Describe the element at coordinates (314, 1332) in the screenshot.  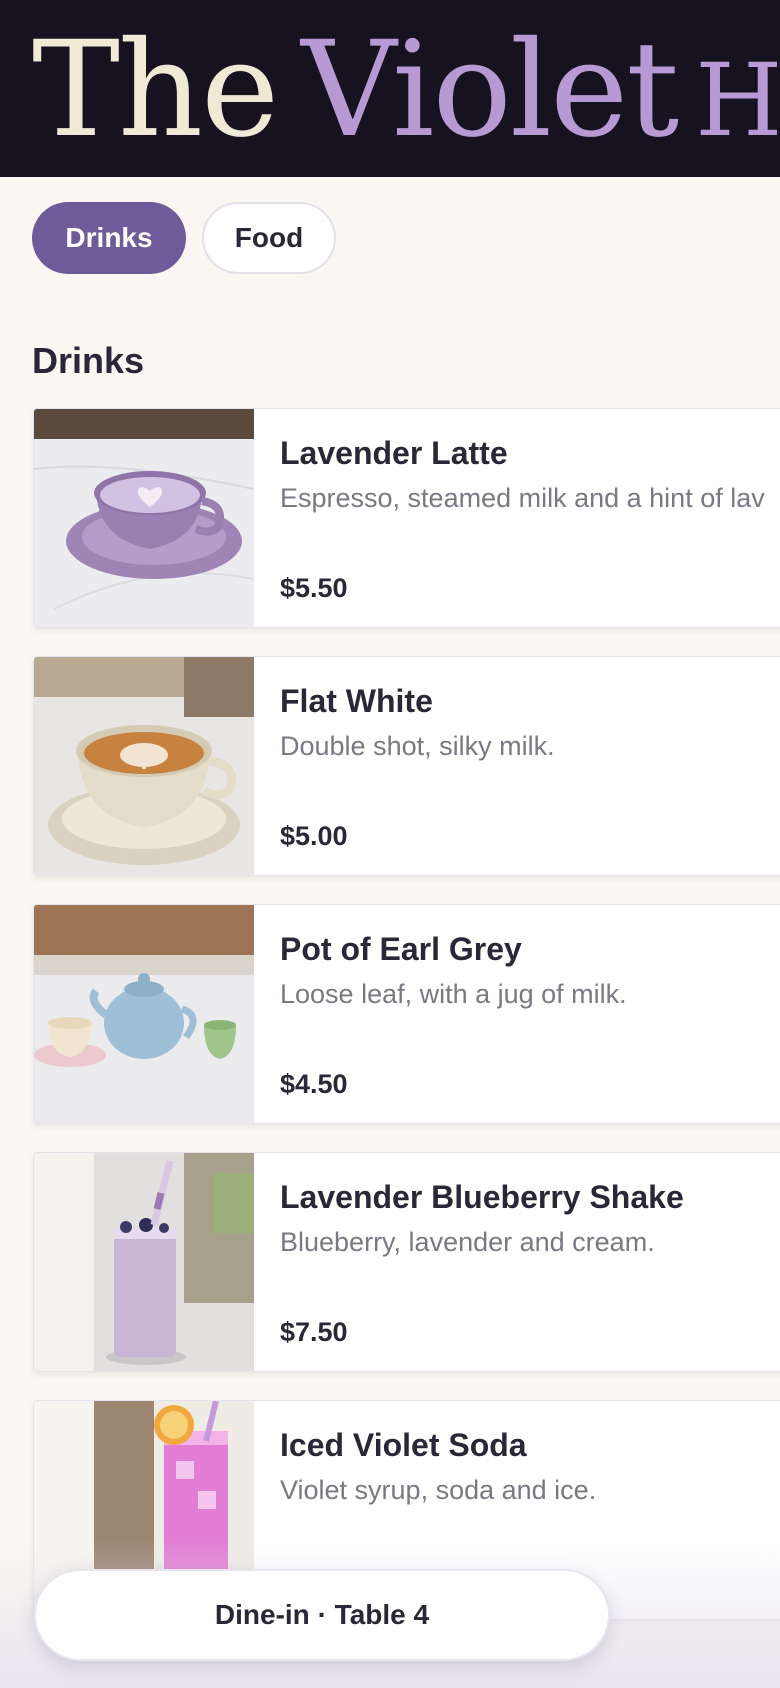
I see `item-price: $7.50` at that location.